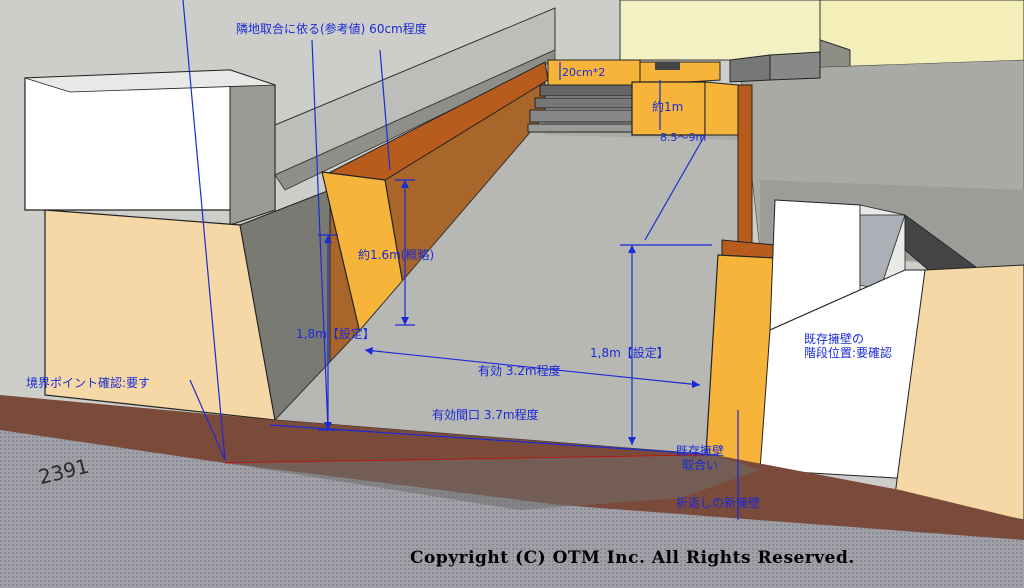  Describe the element at coordinates (519, 371) in the screenshot. I see `label-effective-width: 有効 3.2m程度` at that location.